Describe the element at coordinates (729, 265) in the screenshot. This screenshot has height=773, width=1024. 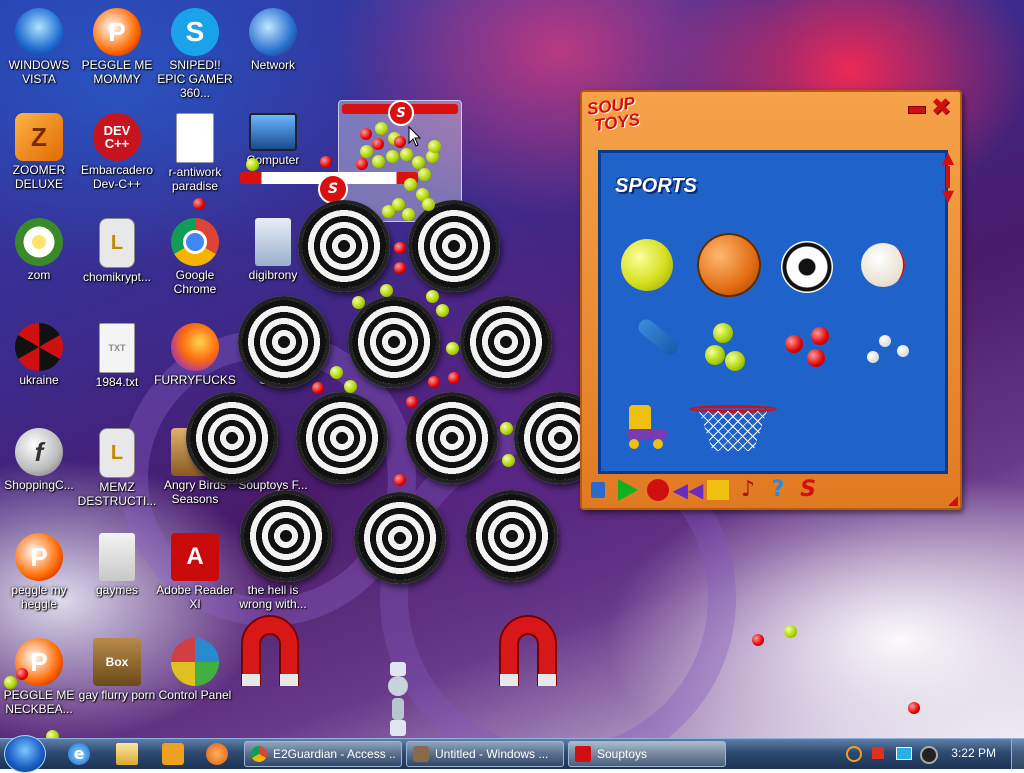
I see `basketball-toy` at that location.